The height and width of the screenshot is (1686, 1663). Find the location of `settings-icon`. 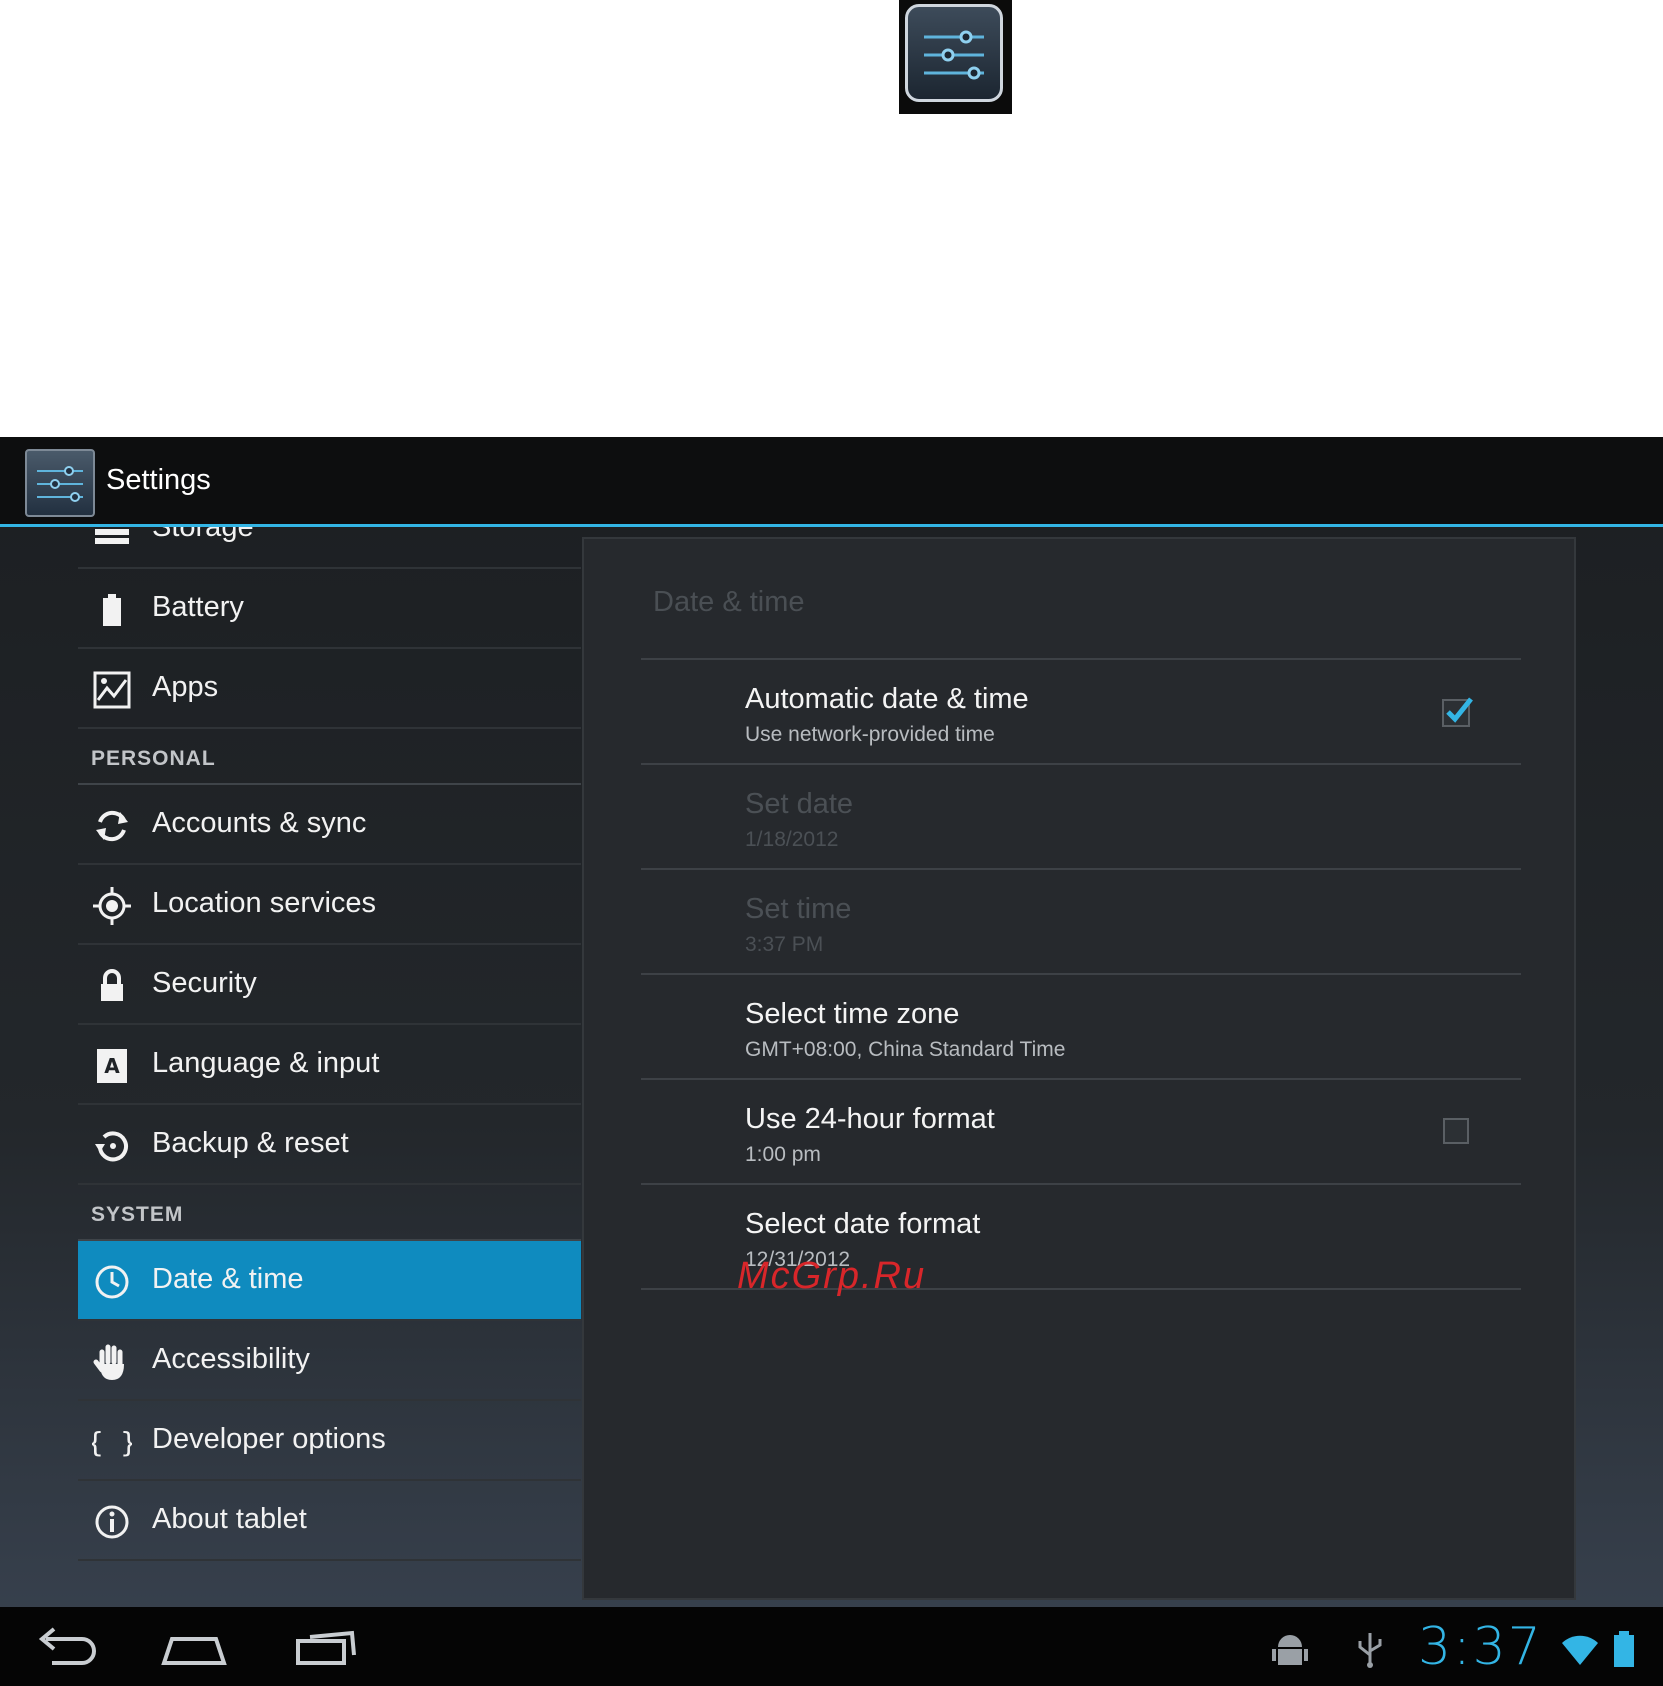

settings-icon is located at coordinates (60, 483).